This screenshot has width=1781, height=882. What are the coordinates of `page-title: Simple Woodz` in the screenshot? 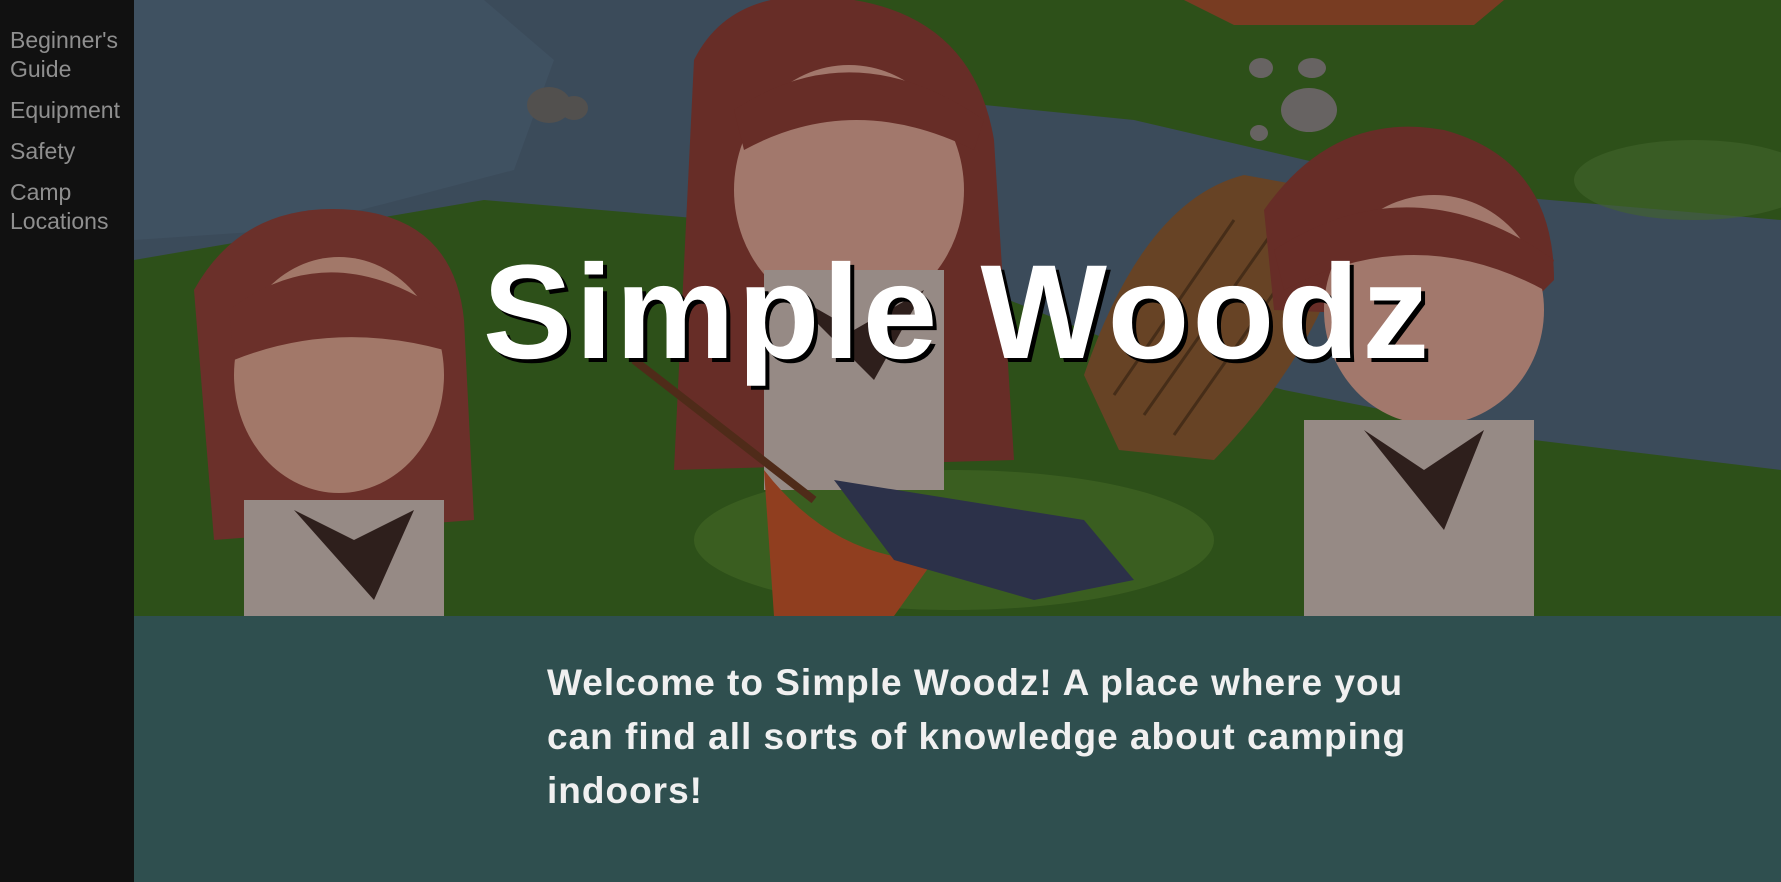 It's located at (957, 312).